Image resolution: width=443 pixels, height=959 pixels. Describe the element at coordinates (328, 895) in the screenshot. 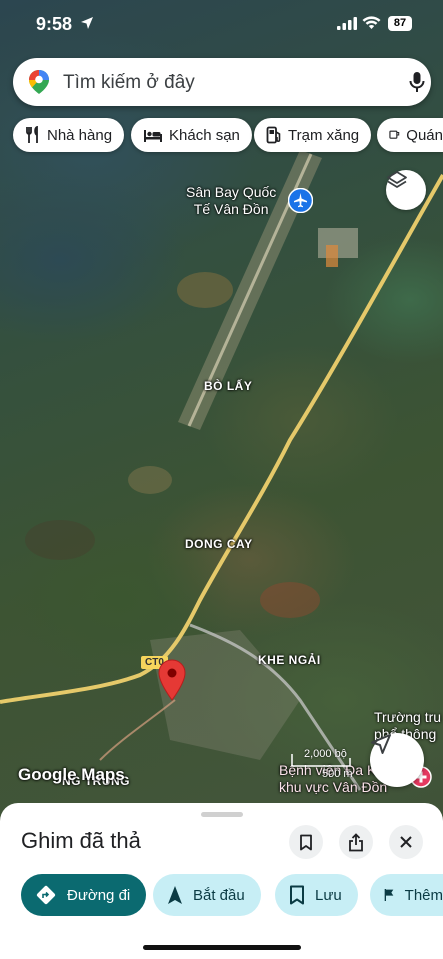

I see `save-label: Lưu` at that location.